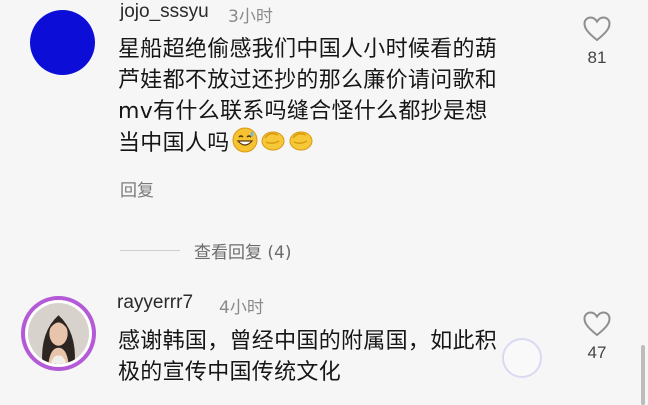 The image size is (648, 405). I want to click on comment-body: 感谢韩国，曾经中国的附属国，如此积 极的宣传中国传统文化, so click(338, 357).